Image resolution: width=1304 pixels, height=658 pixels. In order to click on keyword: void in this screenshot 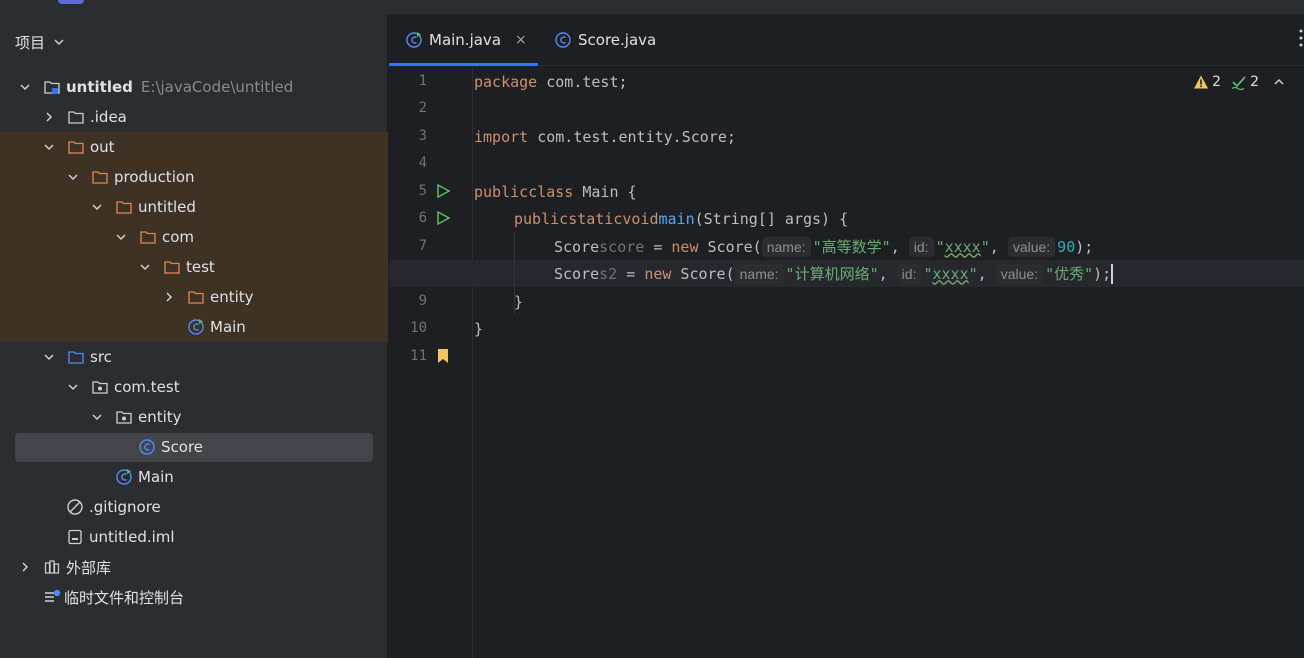, I will do `click(640, 218)`.